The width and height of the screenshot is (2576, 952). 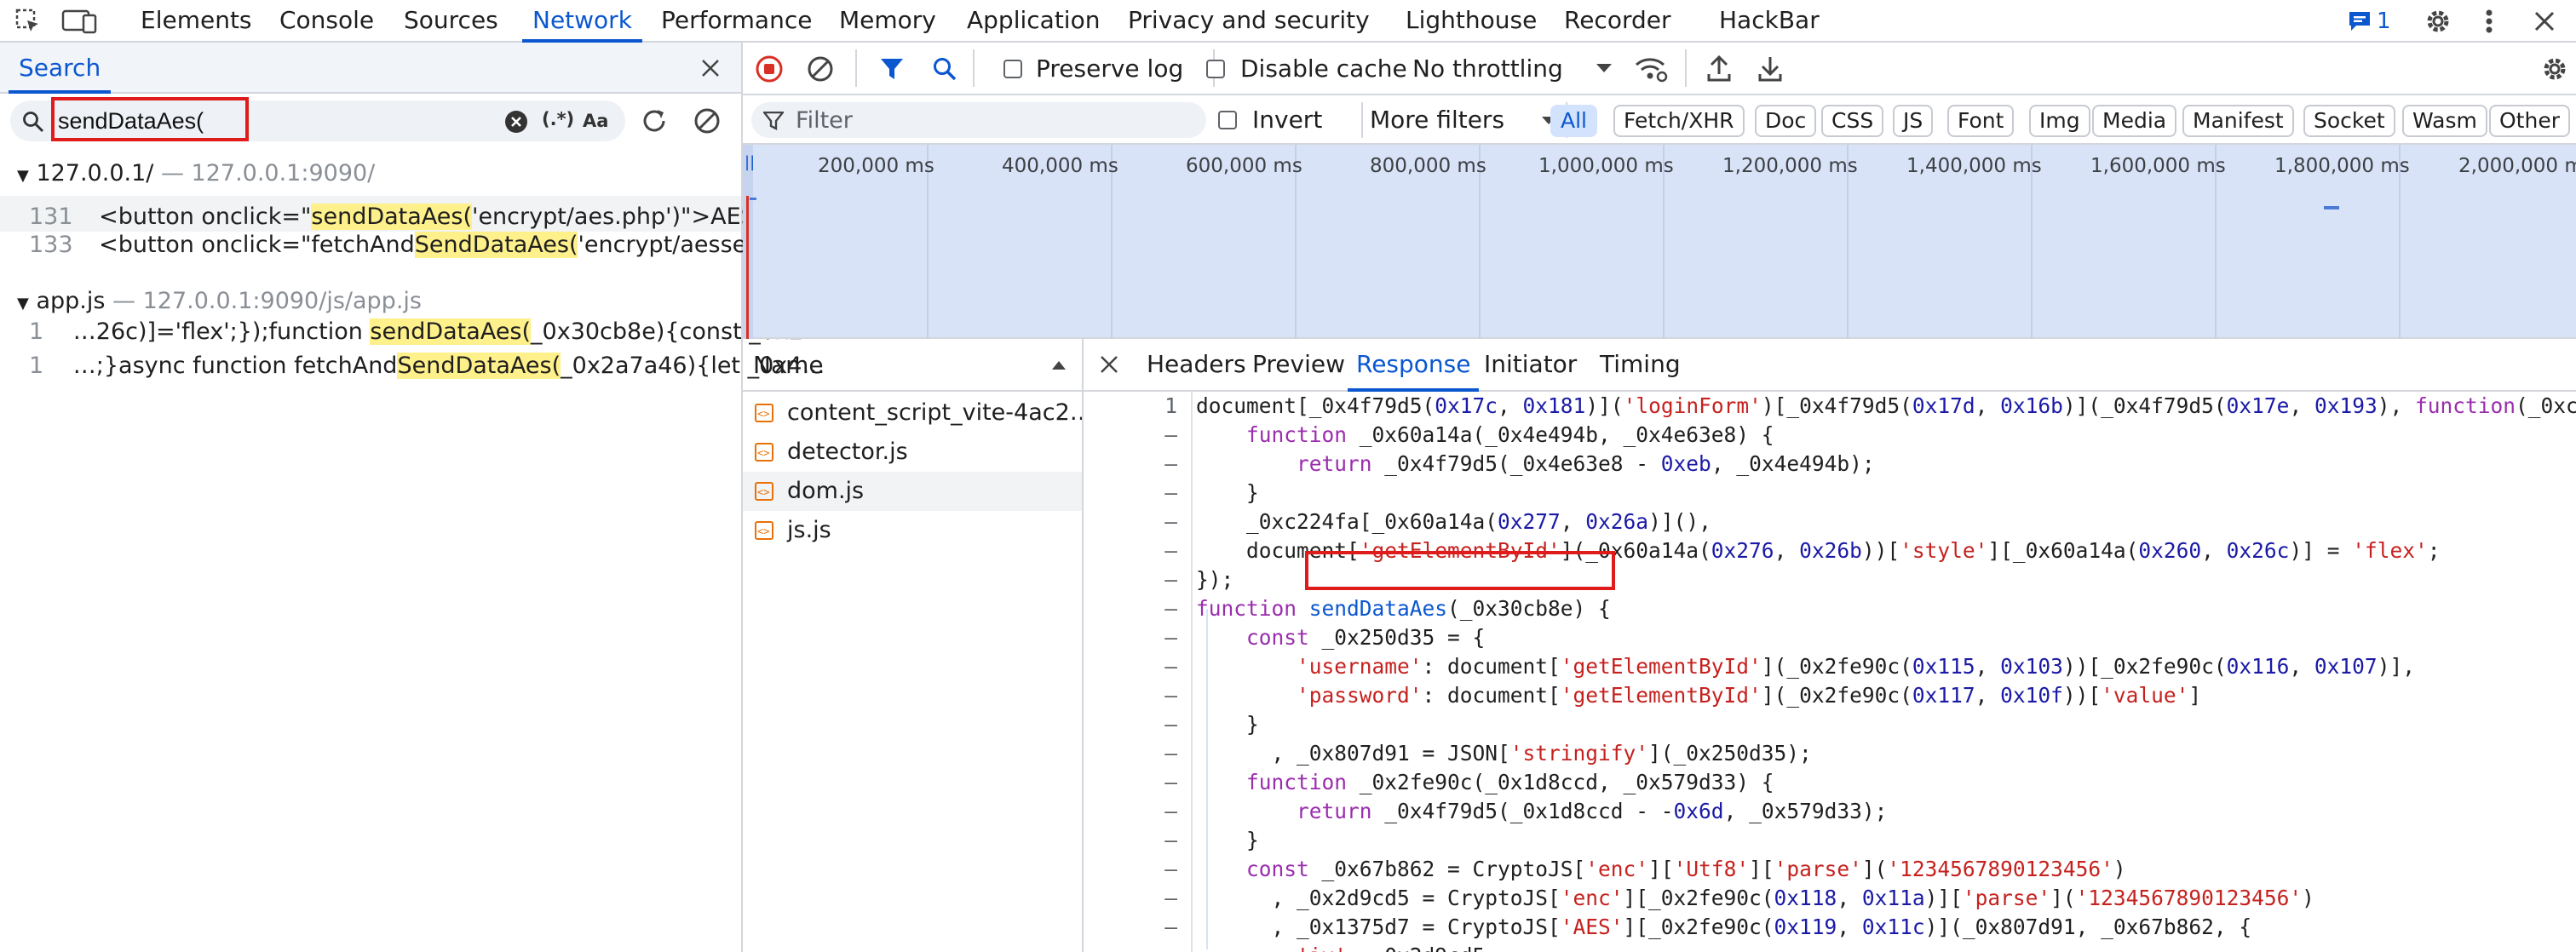 What do you see at coordinates (1719, 69) in the screenshot?
I see `import-har-icon` at bounding box center [1719, 69].